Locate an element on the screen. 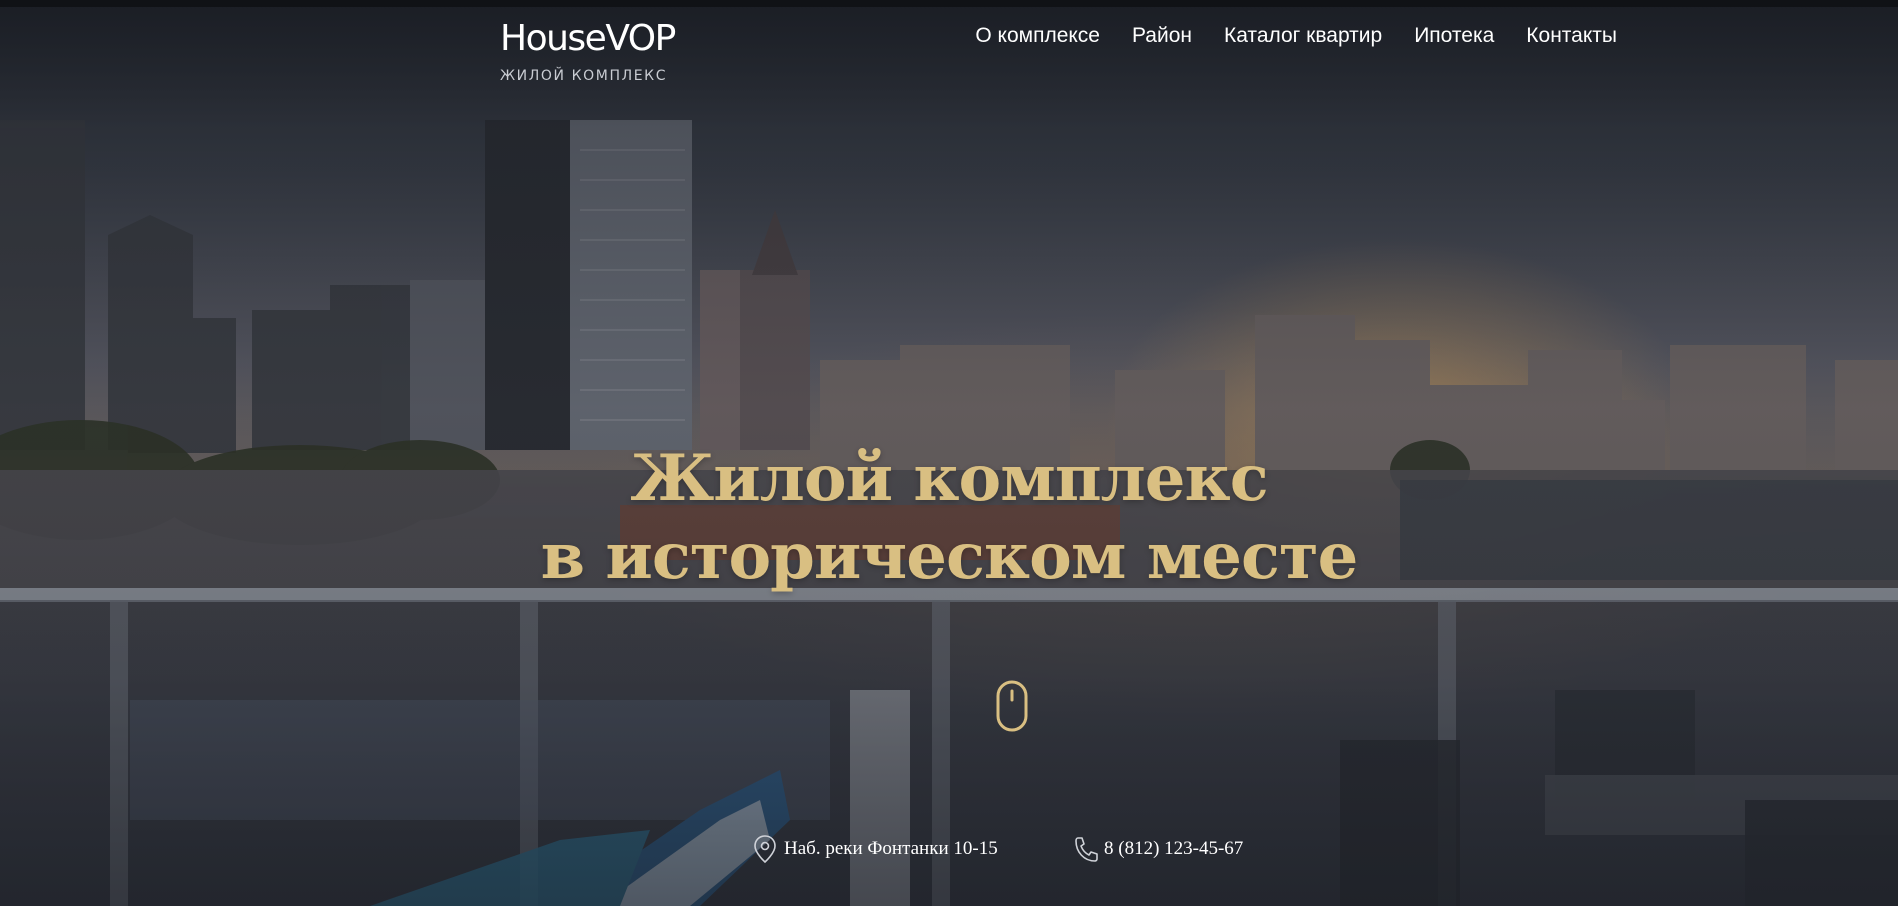 The width and height of the screenshot is (1898, 906). phone-link: 8 (812) 123-45-67 is located at coordinates (1157, 849).